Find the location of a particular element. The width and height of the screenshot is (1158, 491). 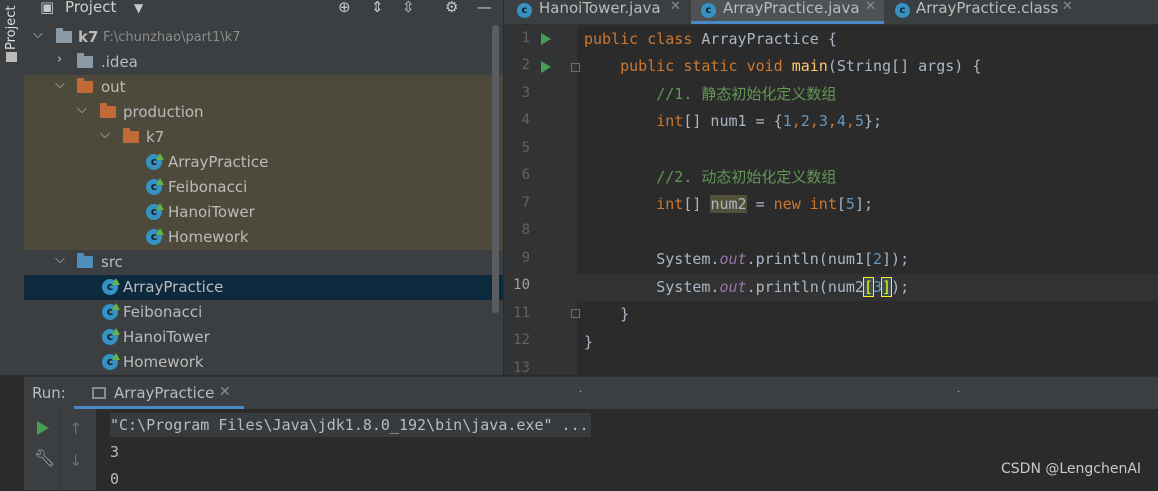

line-number-current: 10 is located at coordinates (521, 285).